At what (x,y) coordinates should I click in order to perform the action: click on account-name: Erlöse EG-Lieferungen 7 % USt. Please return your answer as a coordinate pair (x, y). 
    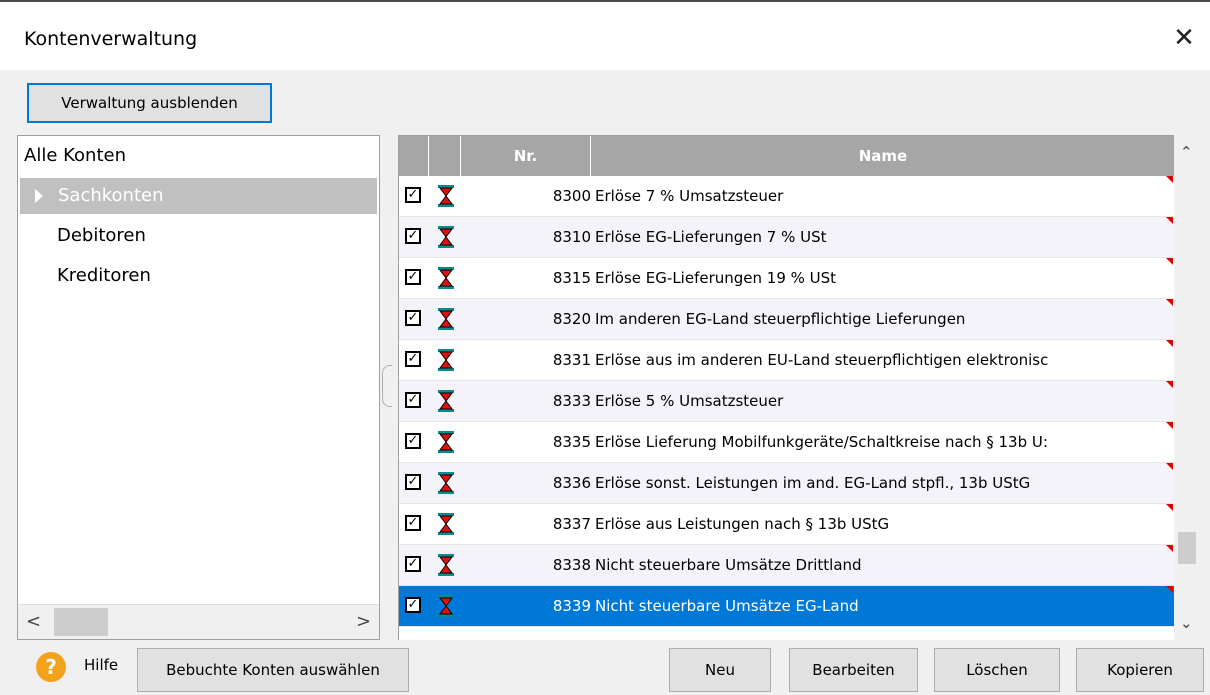
    Looking at the image, I should click on (711, 237).